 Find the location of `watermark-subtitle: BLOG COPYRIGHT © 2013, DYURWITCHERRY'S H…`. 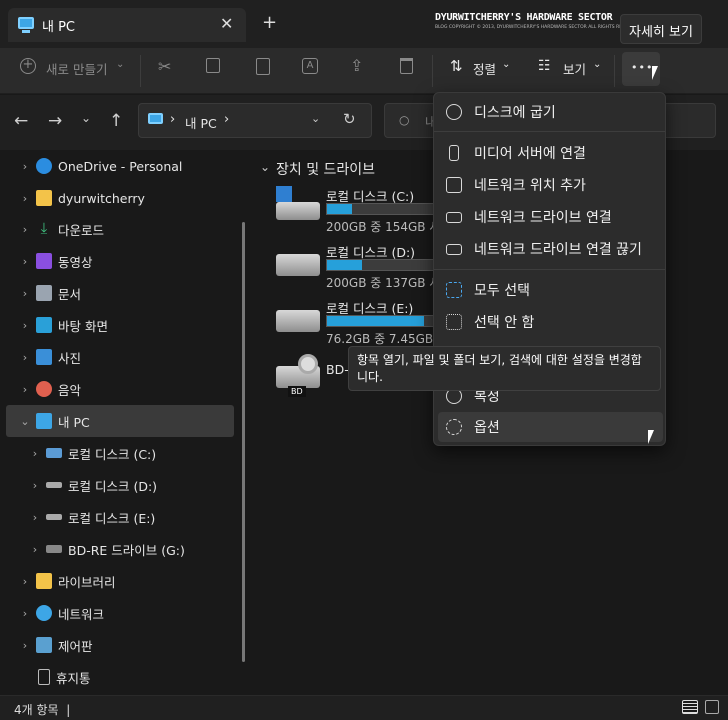

watermark-subtitle: BLOG COPYRIGHT © 2013, DYURWITCHERRY'S H… is located at coordinates (538, 27).